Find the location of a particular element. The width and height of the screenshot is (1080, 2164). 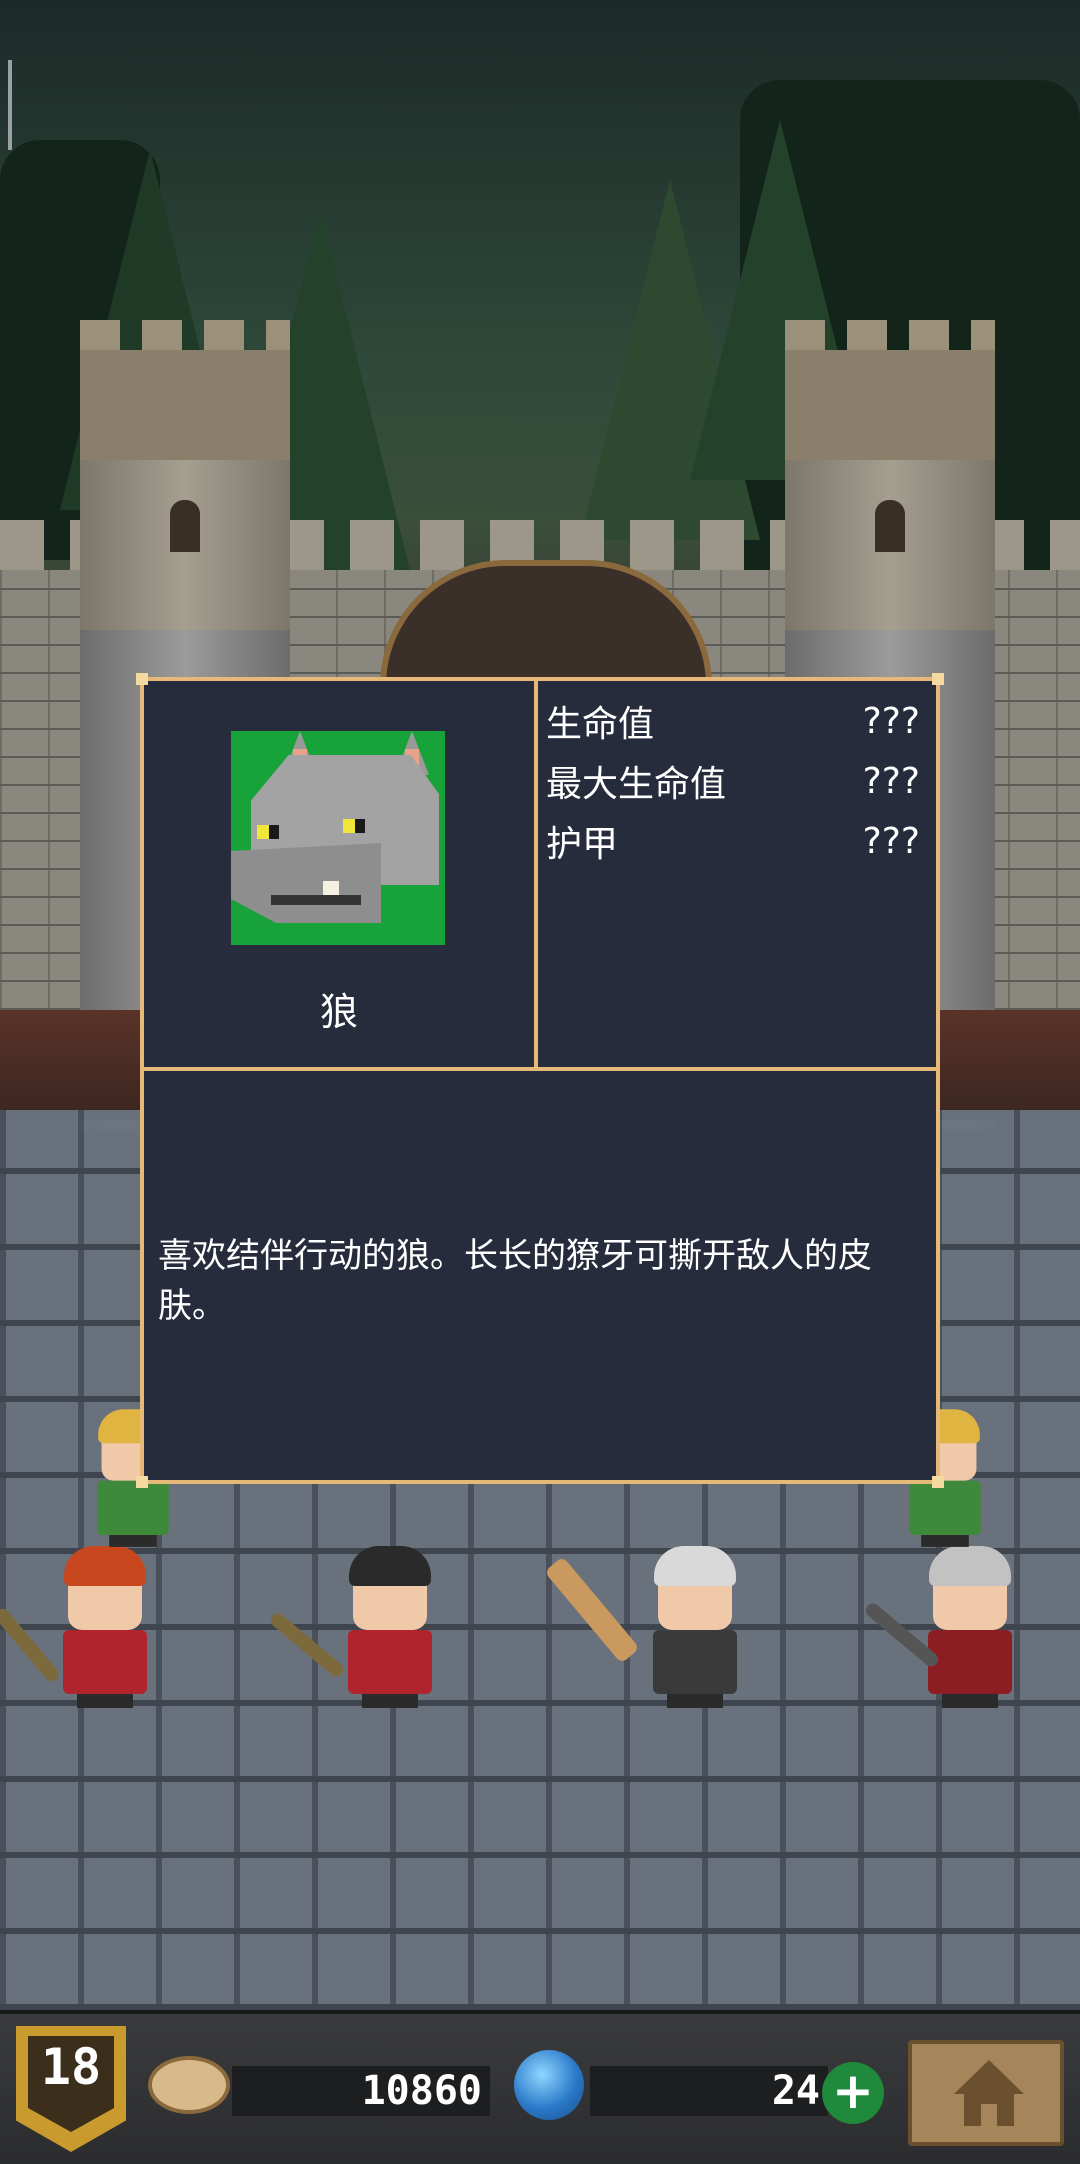

enemy-name: 狼 is located at coordinates (338, 1012).